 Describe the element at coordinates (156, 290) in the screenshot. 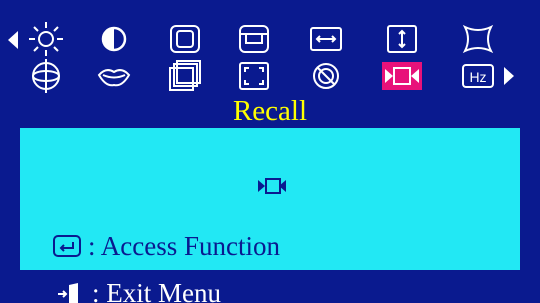

I see `exit-menu-label: : Exit Menu` at that location.